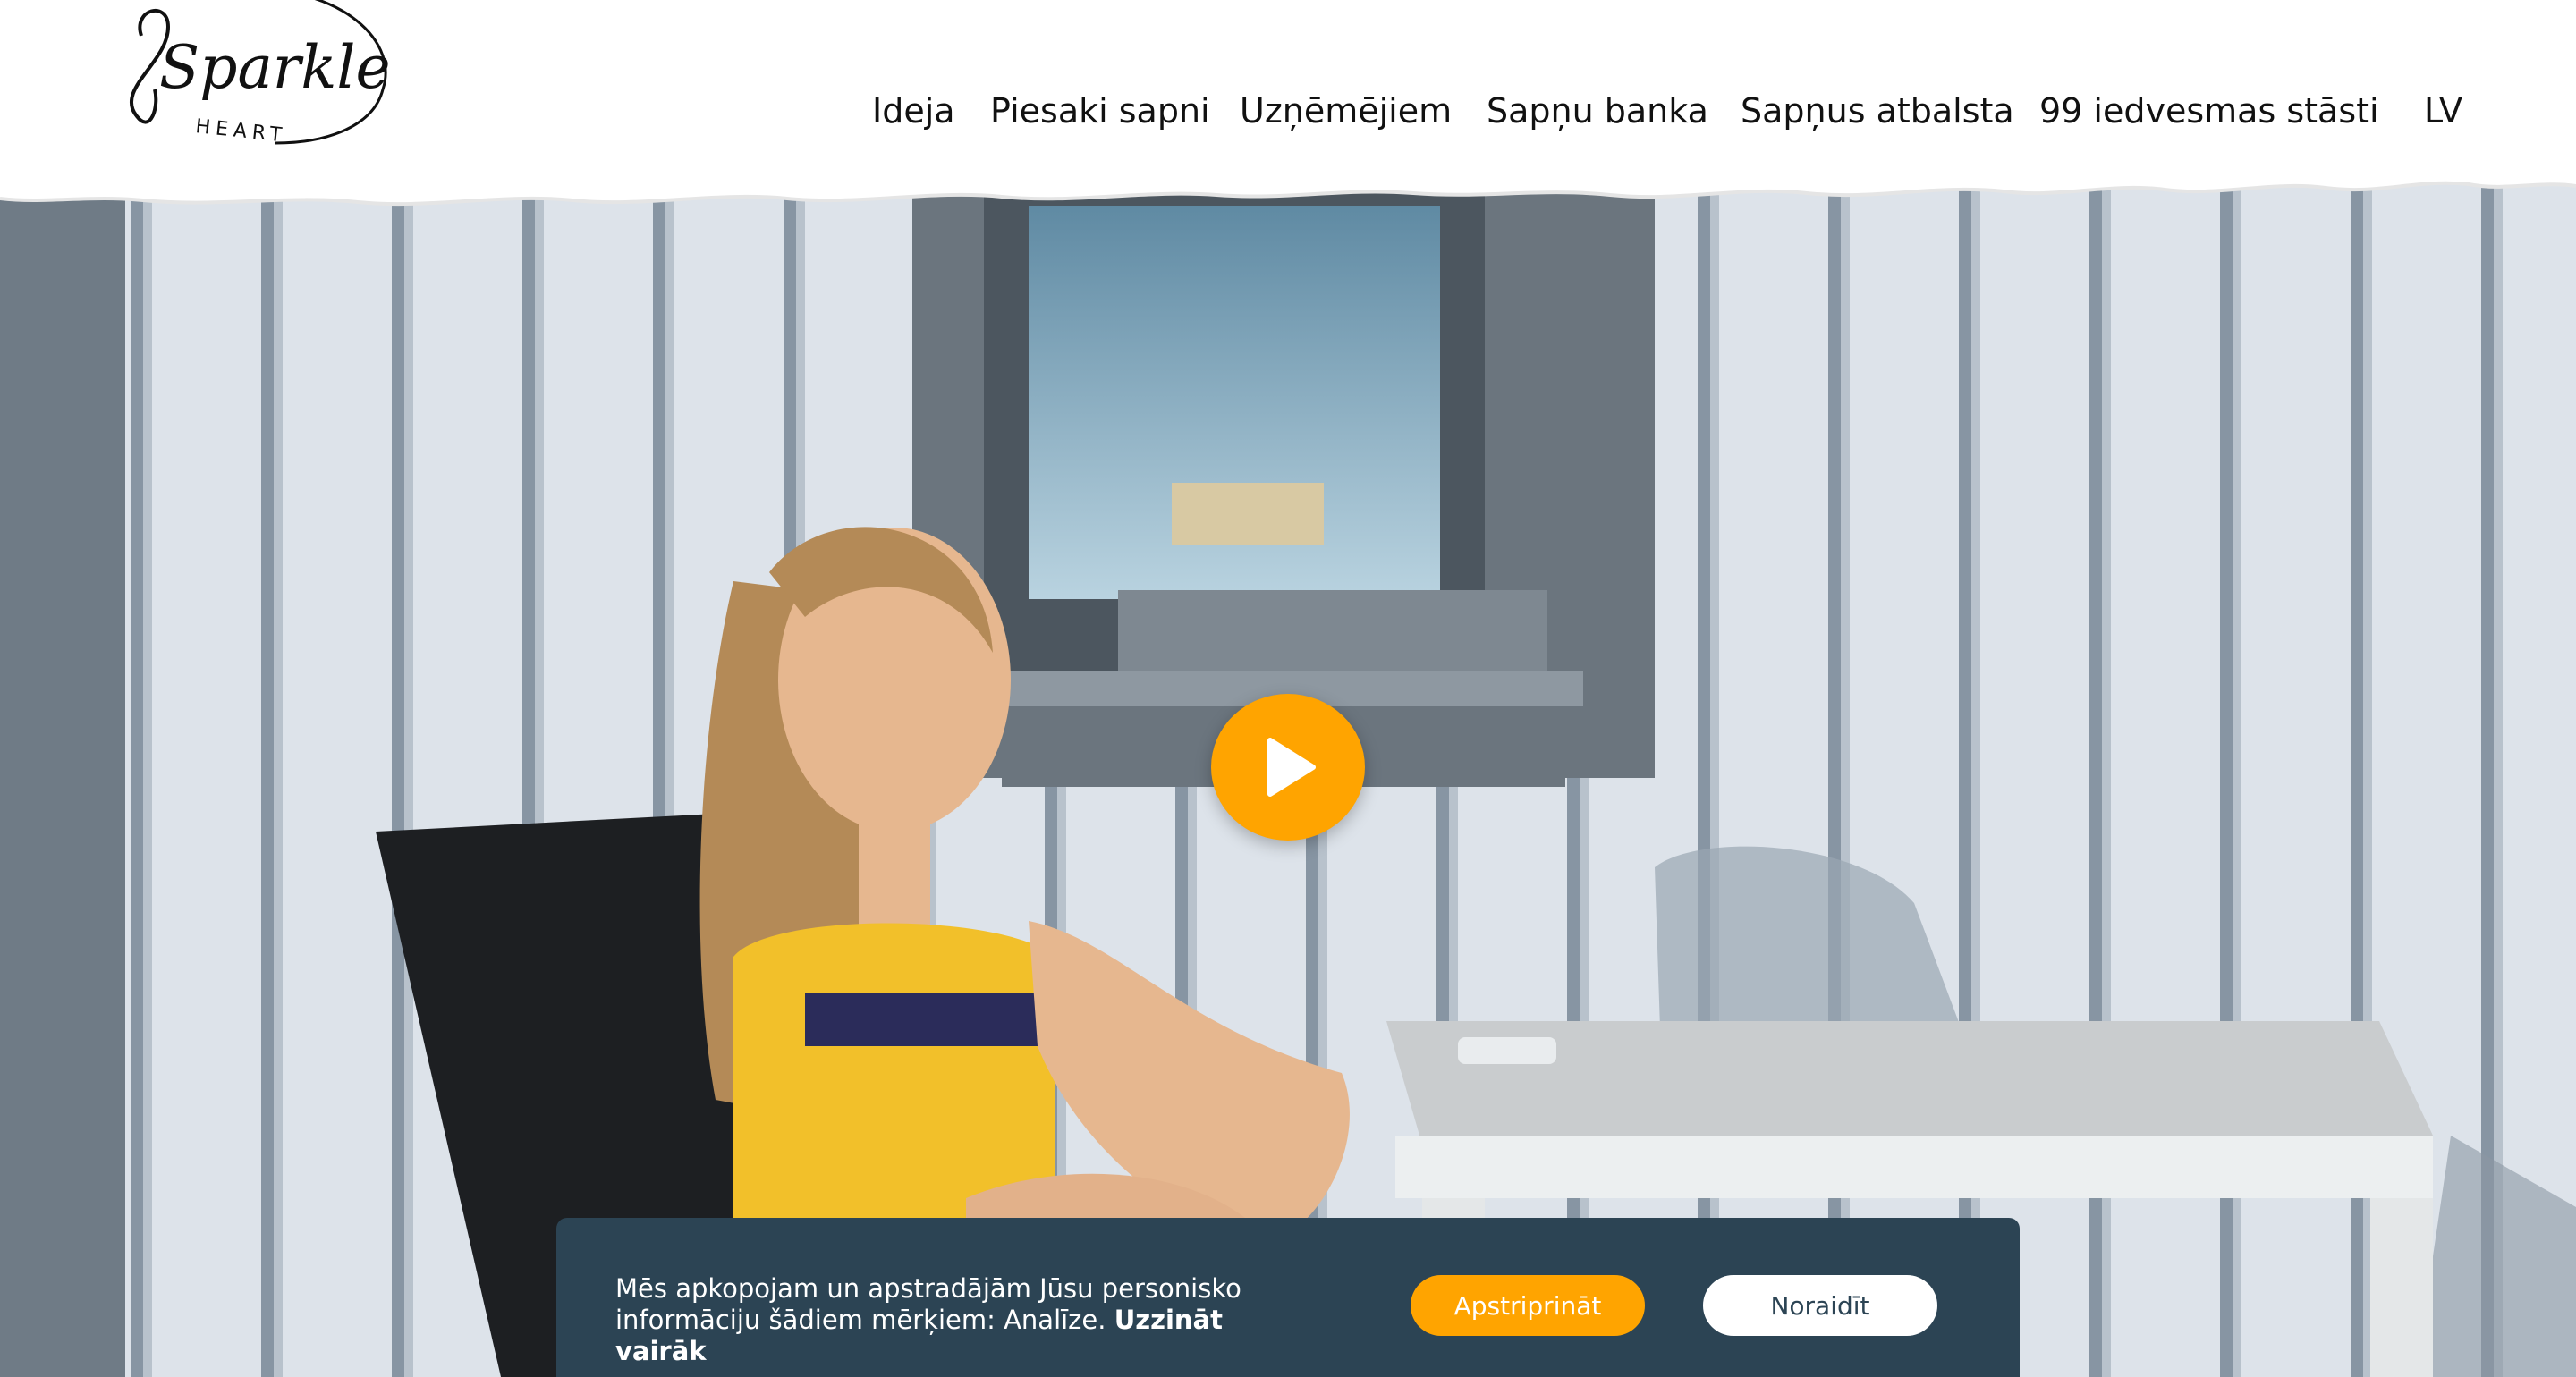 This screenshot has width=2576, height=1377. What do you see at coordinates (2209, 111) in the screenshot?
I see `nav-item-99-iedvesmas-stasti: 99 iedvesmas stāsti` at bounding box center [2209, 111].